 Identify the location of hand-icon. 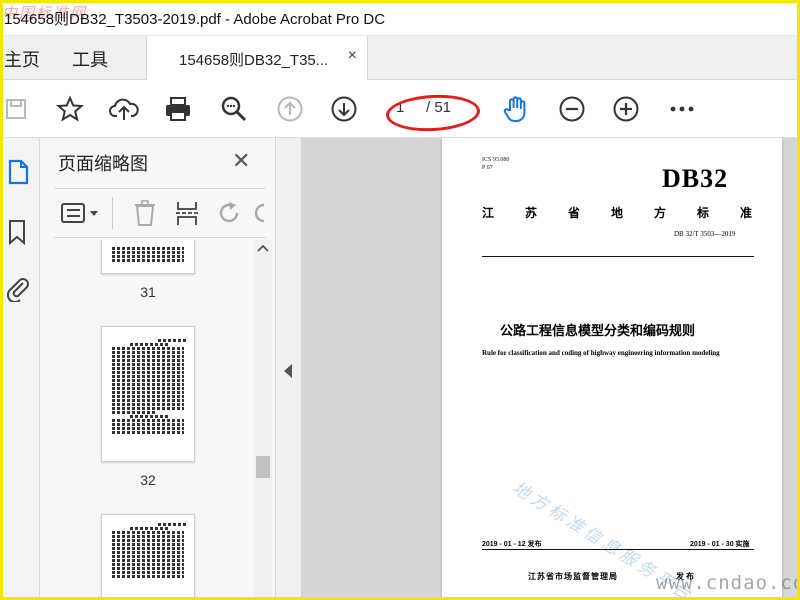
(516, 109).